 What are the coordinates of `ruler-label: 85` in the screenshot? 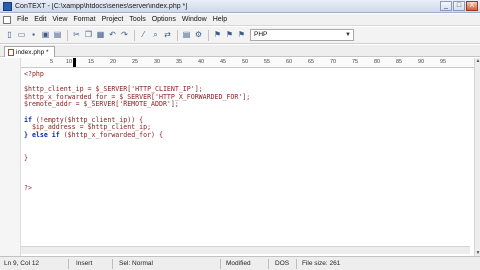 It's located at (399, 62).